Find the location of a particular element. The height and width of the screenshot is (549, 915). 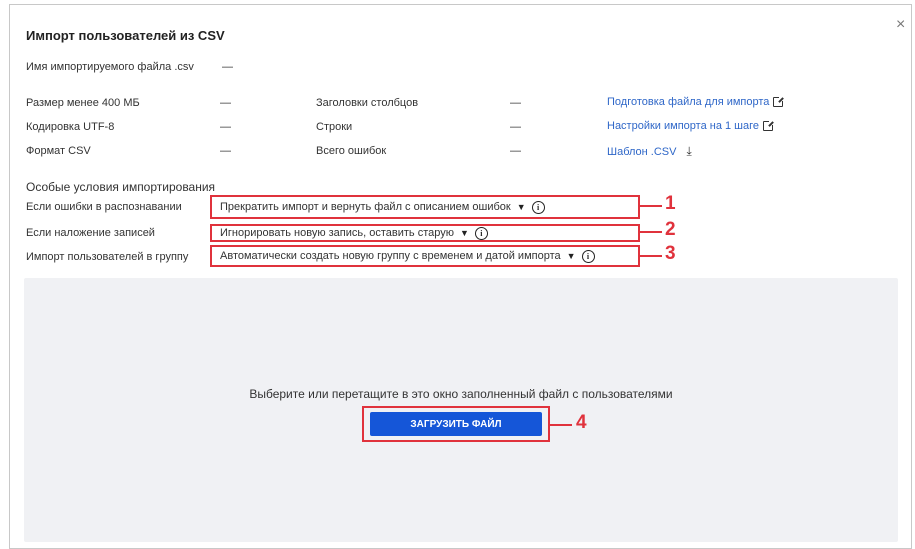

marker-1-line is located at coordinates (651, 206).